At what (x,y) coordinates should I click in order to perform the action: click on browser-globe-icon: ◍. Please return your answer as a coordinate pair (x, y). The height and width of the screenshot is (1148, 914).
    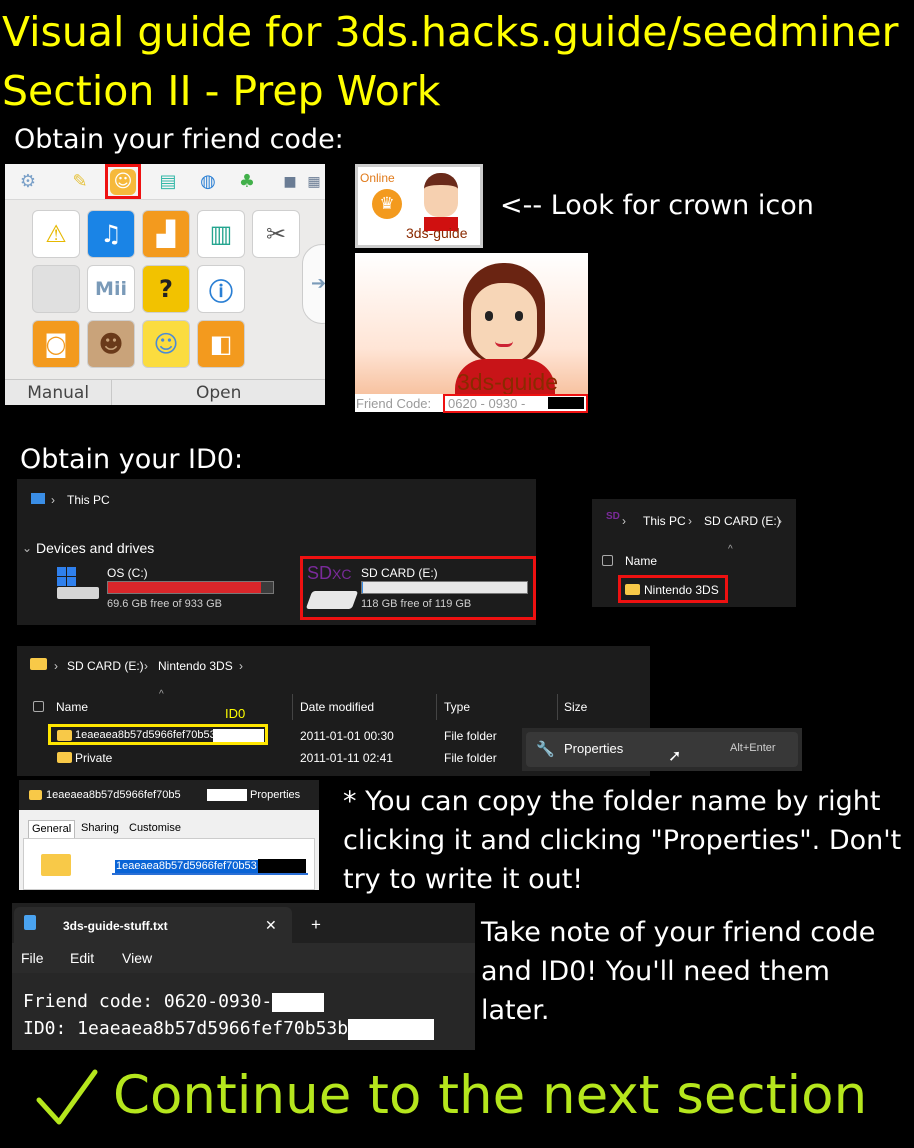
    Looking at the image, I should click on (208, 181).